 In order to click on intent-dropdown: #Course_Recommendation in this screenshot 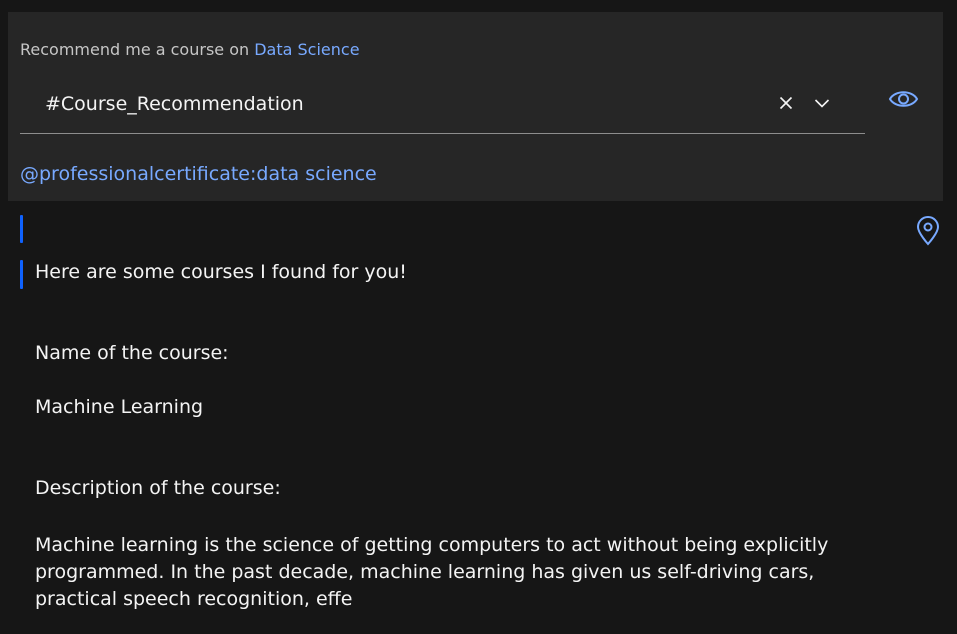, I will do `click(442, 111)`.